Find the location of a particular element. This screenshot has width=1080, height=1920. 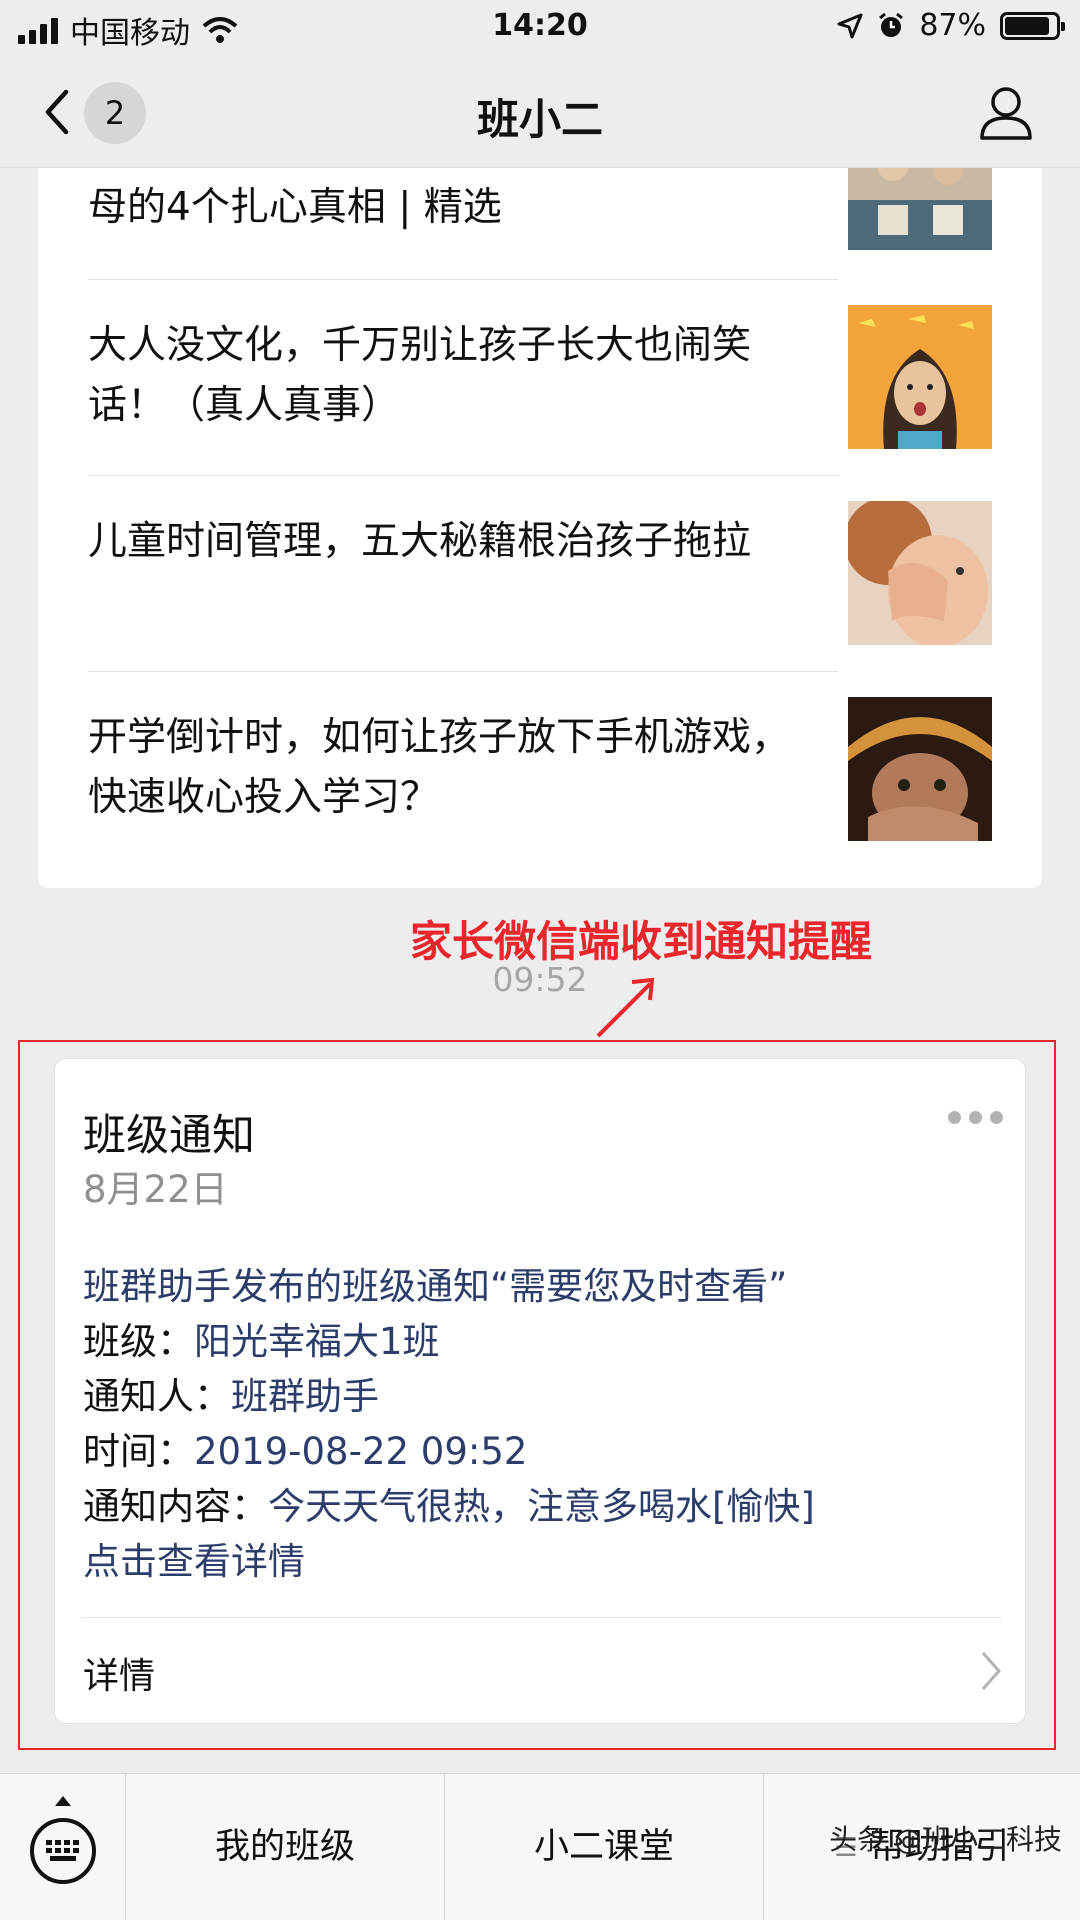

status-bar: 中国移动 14:20 87% is located at coordinates (540, 28).